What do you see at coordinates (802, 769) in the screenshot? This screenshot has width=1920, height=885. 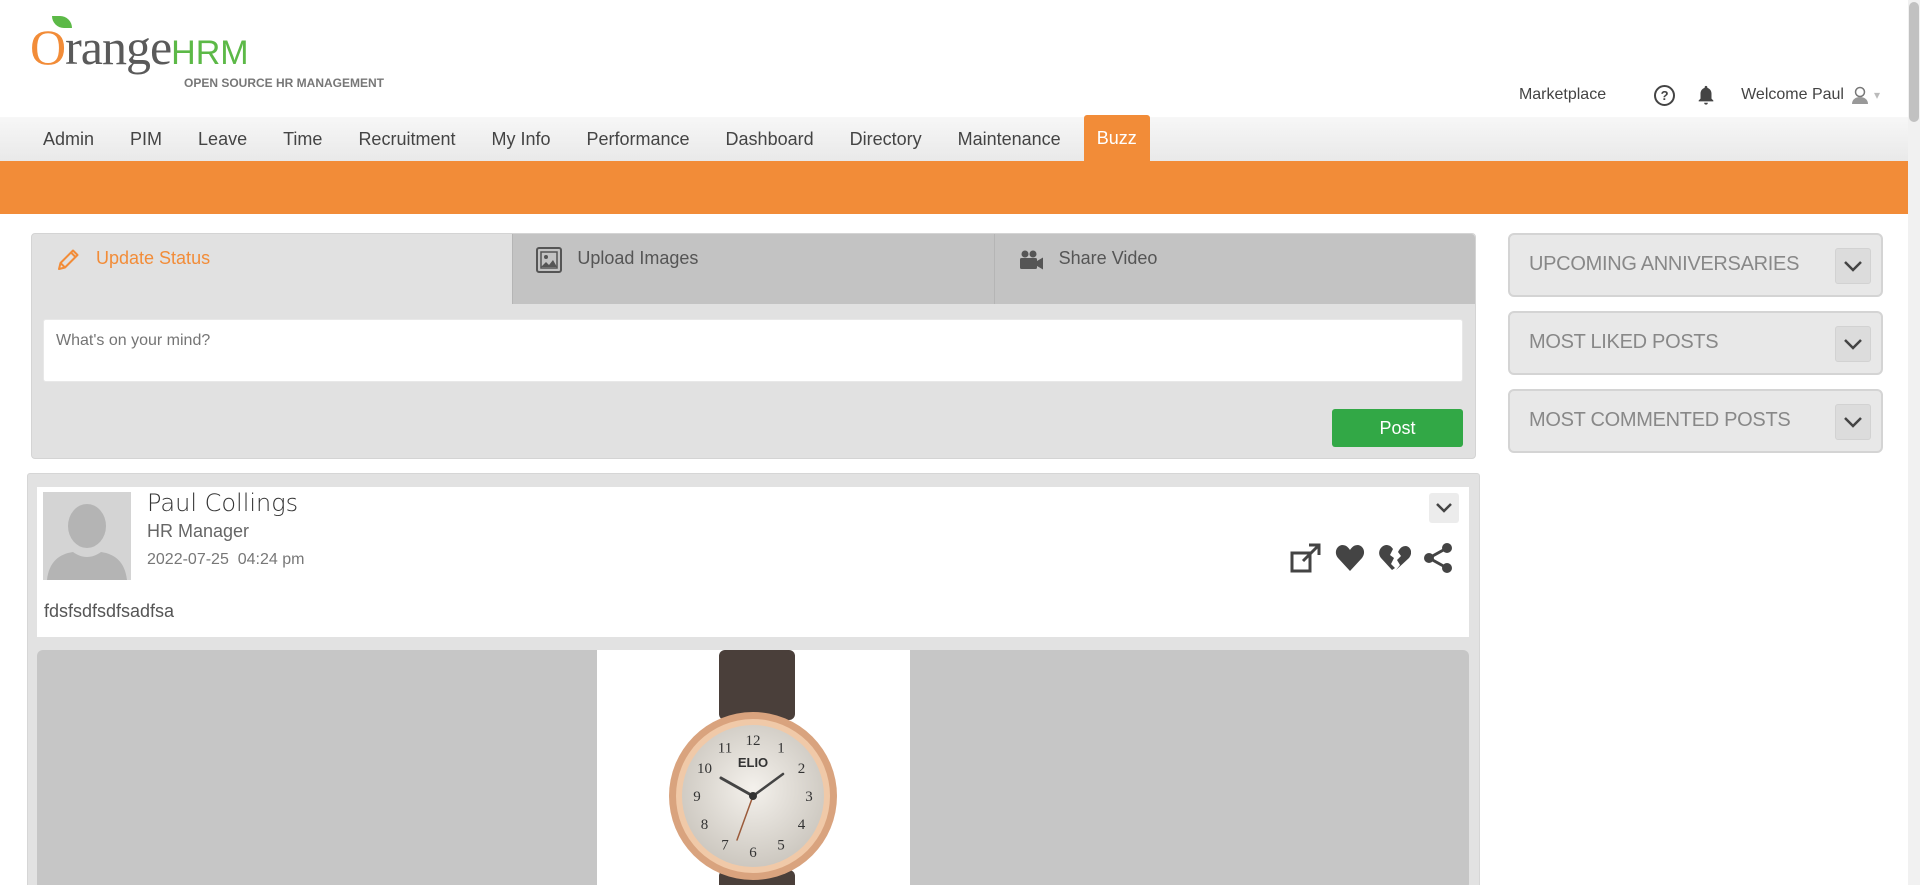 I see `dial-number: 2` at bounding box center [802, 769].